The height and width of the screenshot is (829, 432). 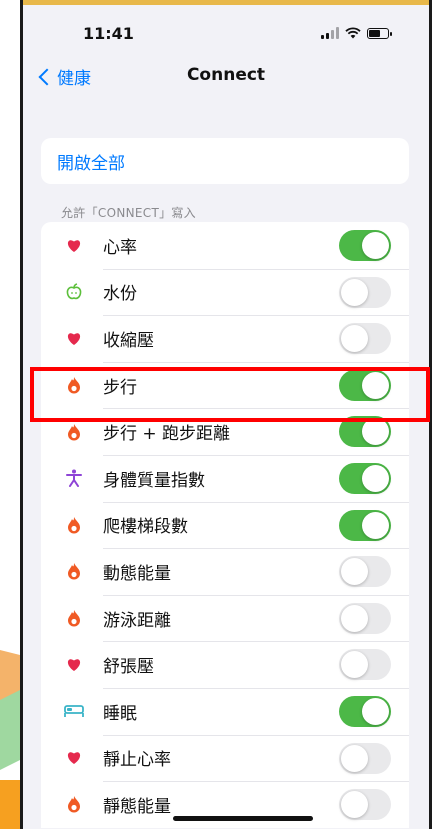 I want to click on list-item: 游泳距離, so click(x=225, y=618).